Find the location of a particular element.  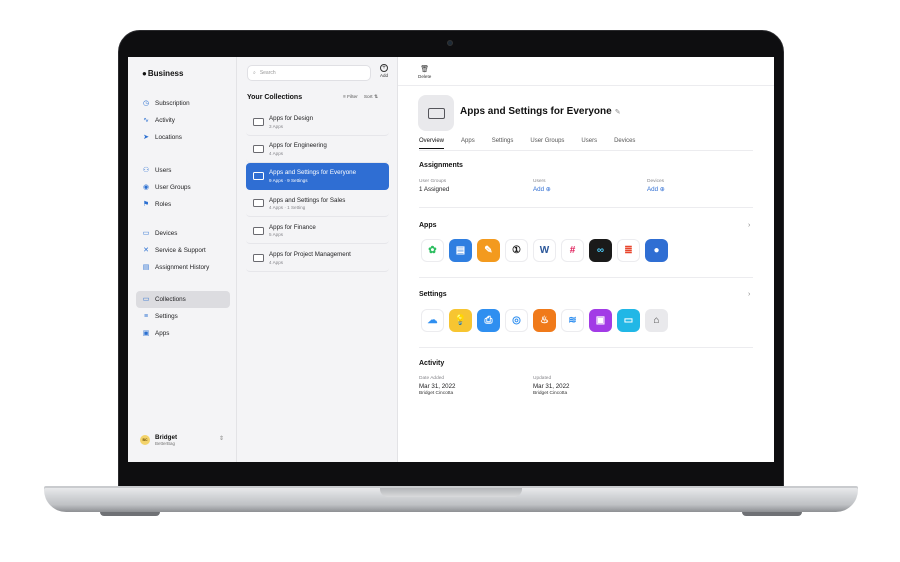

brand-logo: ● Business is located at coordinates (162, 73).